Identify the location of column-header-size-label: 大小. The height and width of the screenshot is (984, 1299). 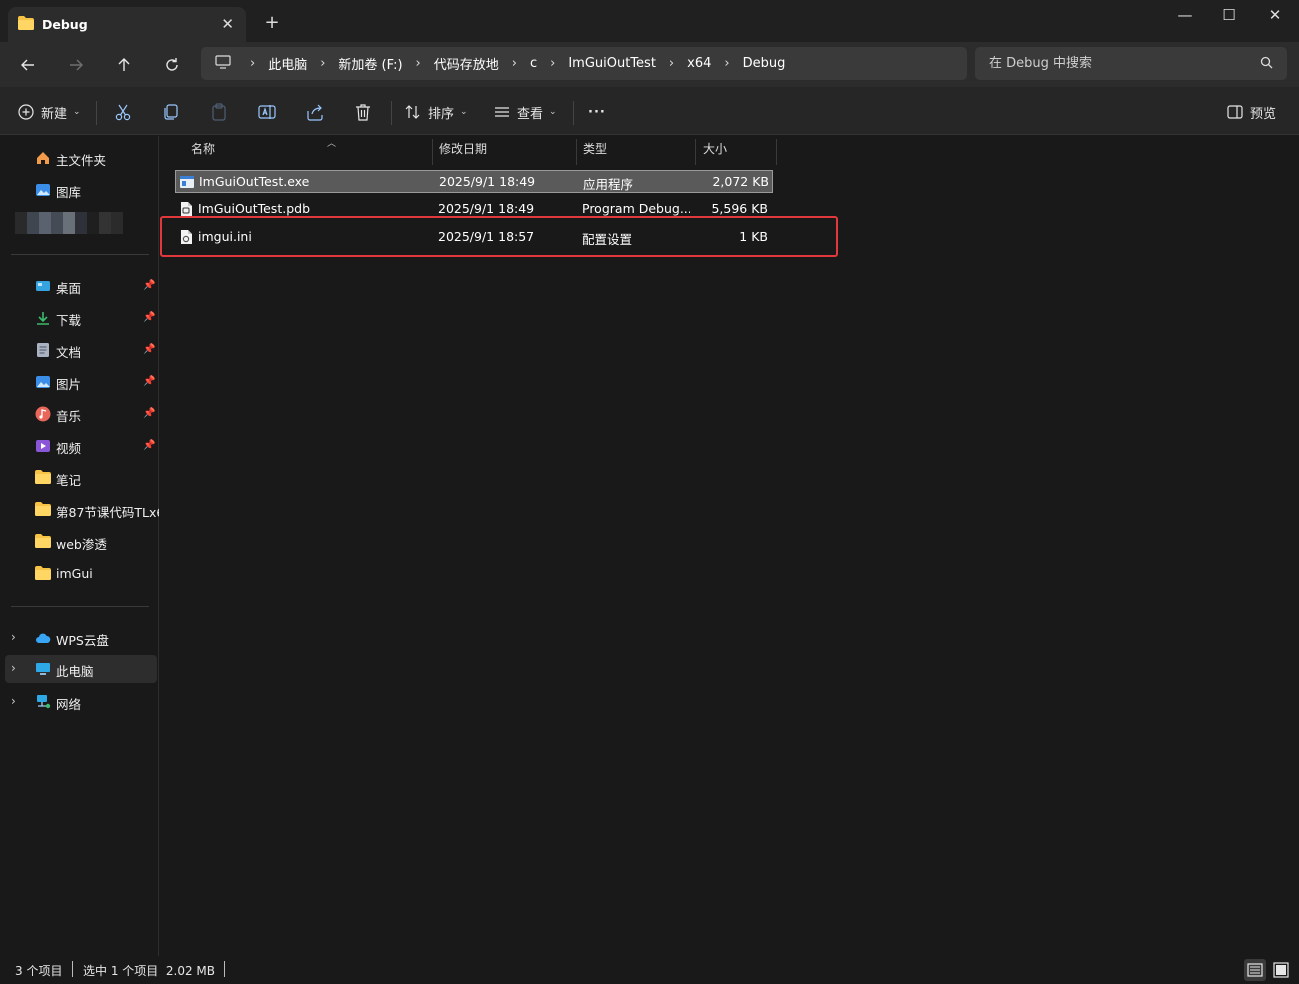
(715, 149).